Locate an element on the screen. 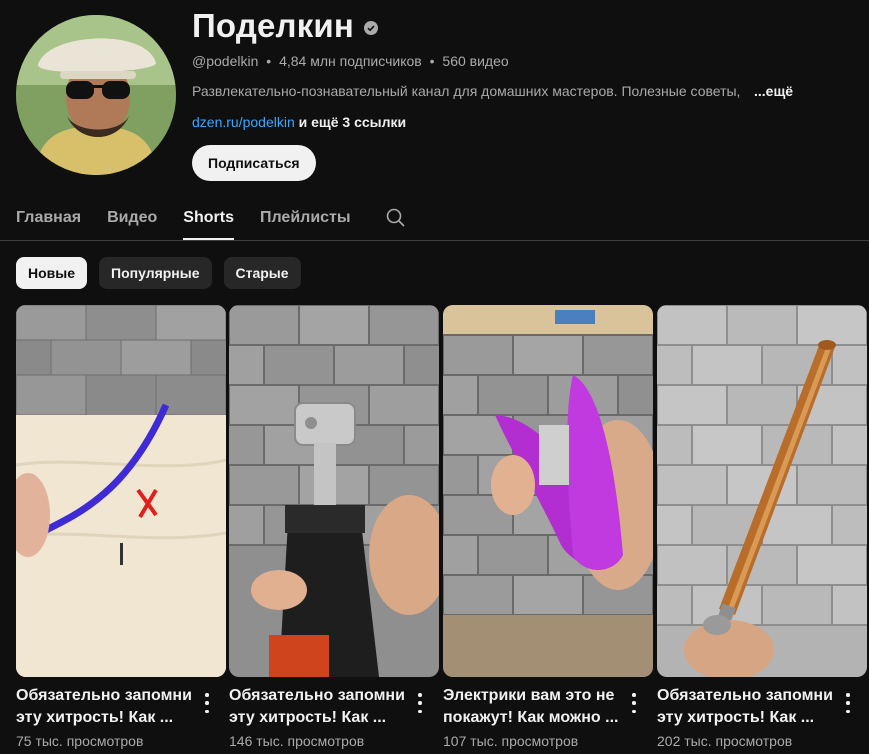 The height and width of the screenshot is (754, 869). subscriber-count: 4,84 млн подписчиков is located at coordinates (350, 61).